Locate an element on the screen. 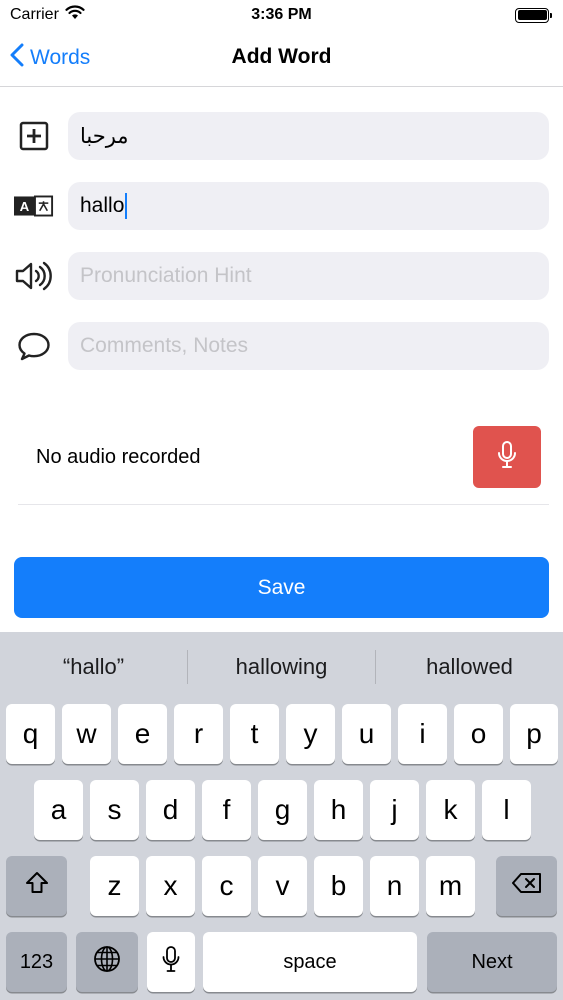 The height and width of the screenshot is (1000, 563). key: l is located at coordinates (506, 810).